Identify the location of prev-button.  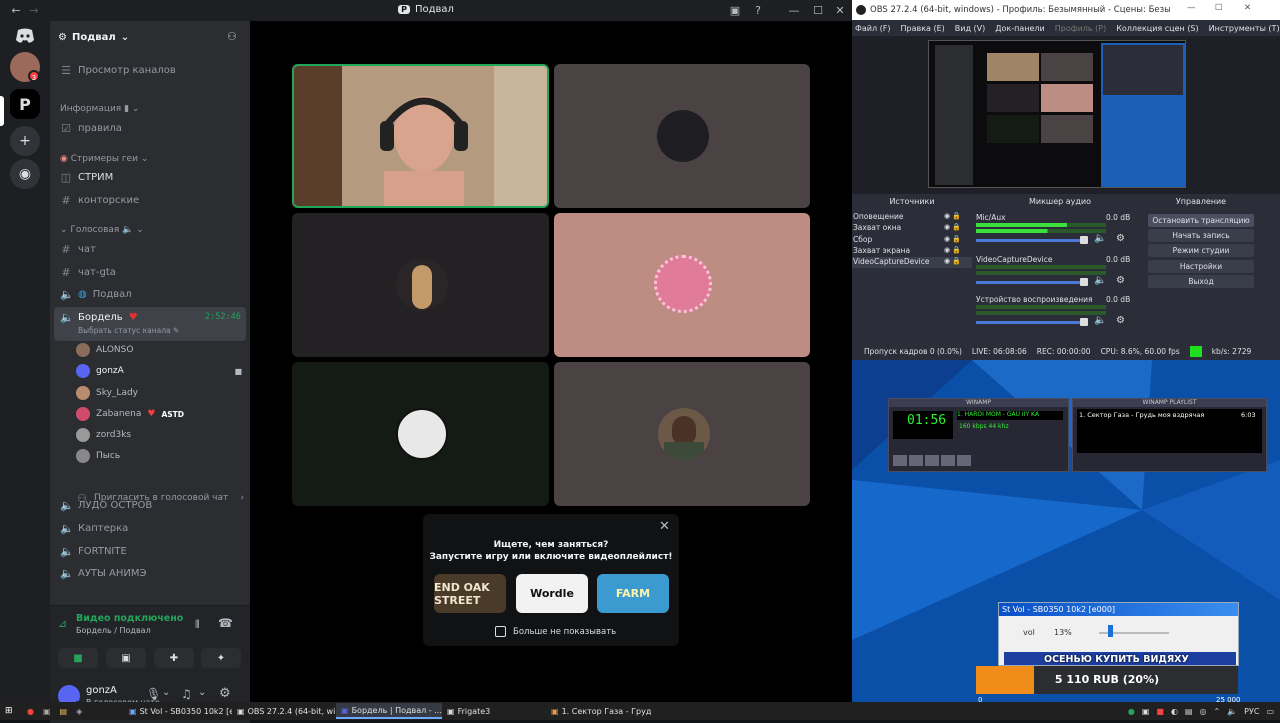
(900, 460).